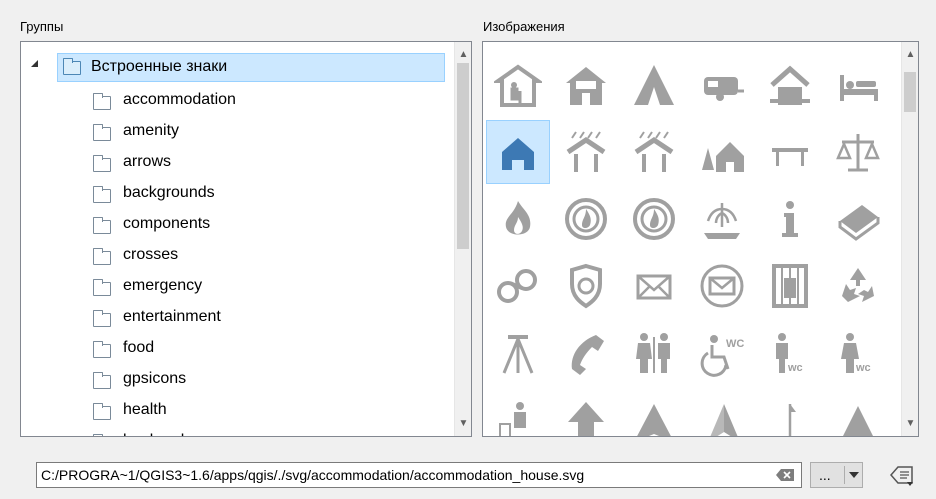 This screenshot has width=936, height=499. I want to click on arrow-thin-icon, so click(790, 412).